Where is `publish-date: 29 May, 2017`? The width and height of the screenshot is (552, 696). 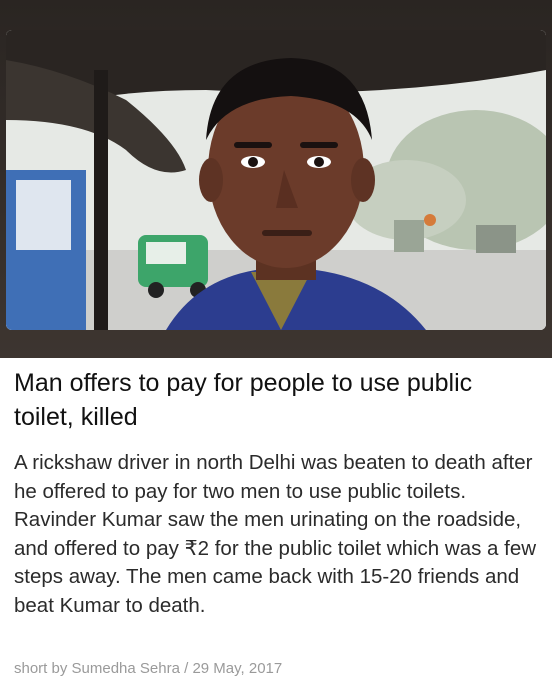 publish-date: 29 May, 2017 is located at coordinates (237, 668).